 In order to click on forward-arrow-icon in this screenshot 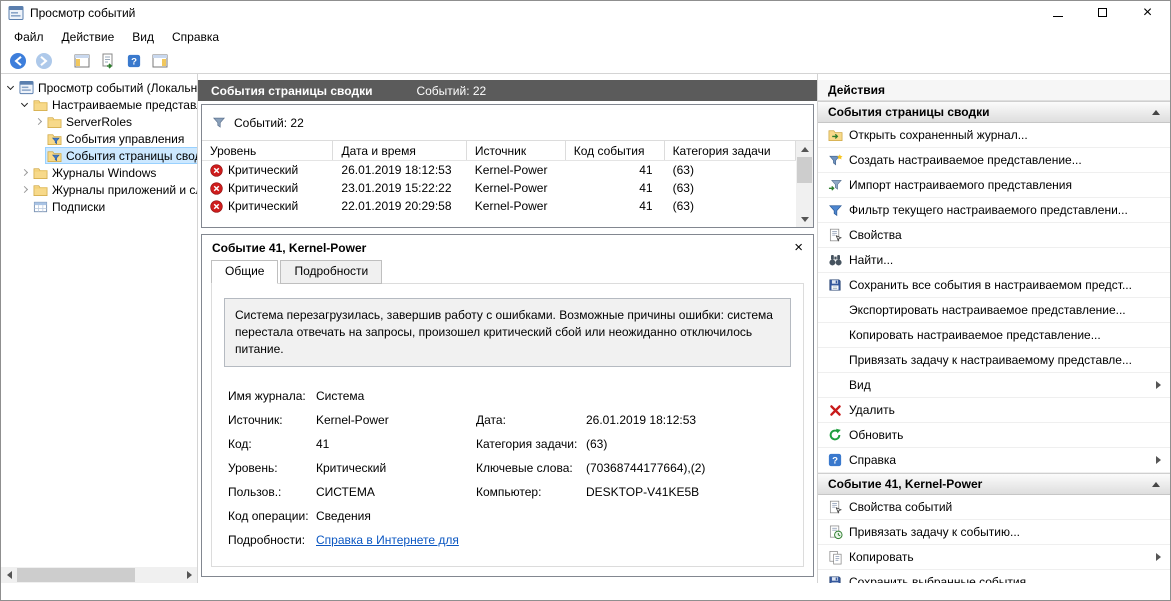, I will do `click(44, 61)`.